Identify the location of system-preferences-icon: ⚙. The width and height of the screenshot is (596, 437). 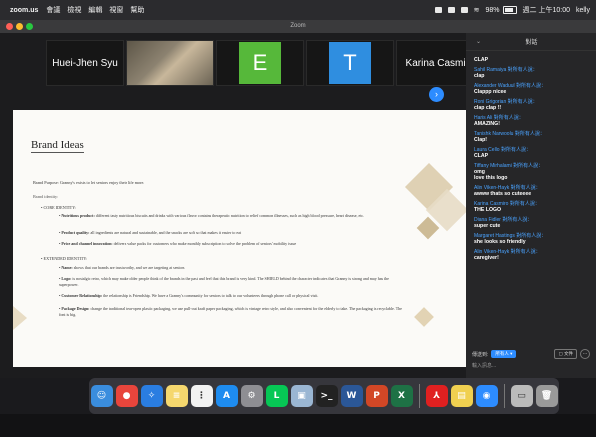
(251, 396).